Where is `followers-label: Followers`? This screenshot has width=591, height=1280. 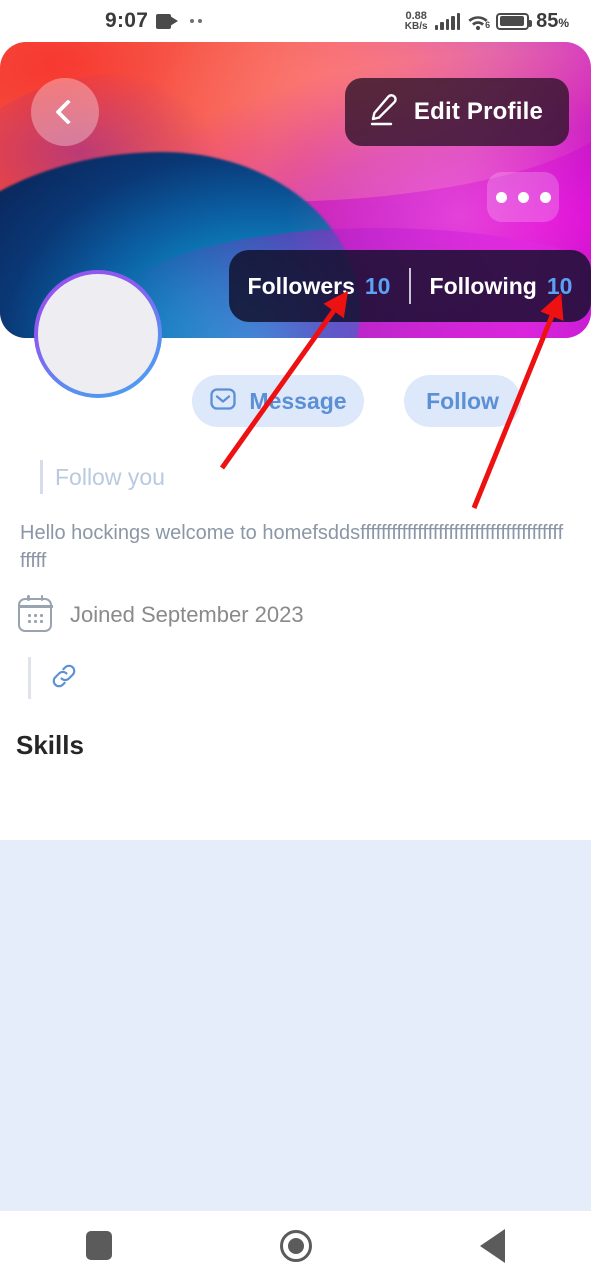
followers-label: Followers is located at coordinates (301, 285).